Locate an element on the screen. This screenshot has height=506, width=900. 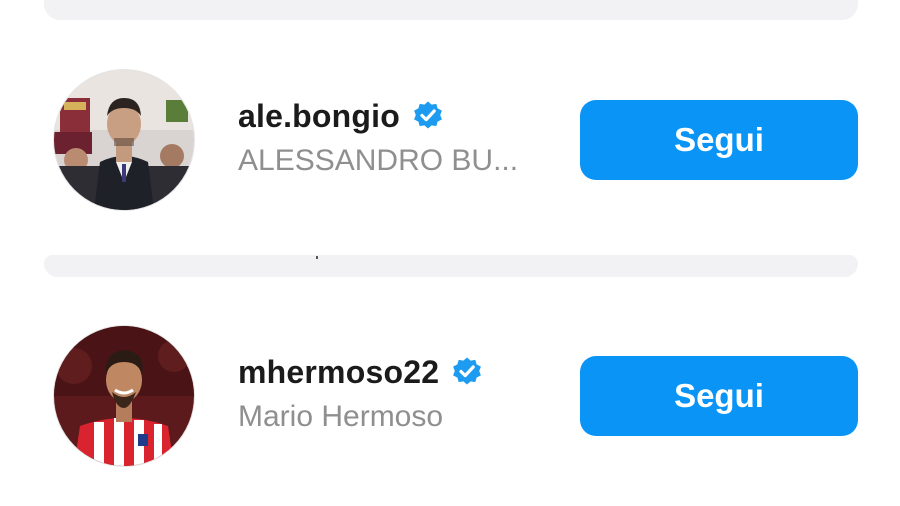
username: mhermoso22 is located at coordinates (338, 372).